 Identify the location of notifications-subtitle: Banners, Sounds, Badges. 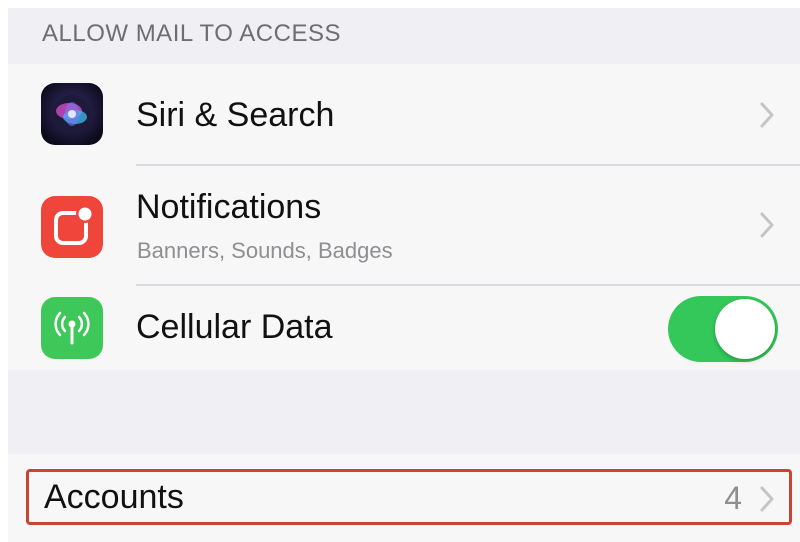
(265, 250).